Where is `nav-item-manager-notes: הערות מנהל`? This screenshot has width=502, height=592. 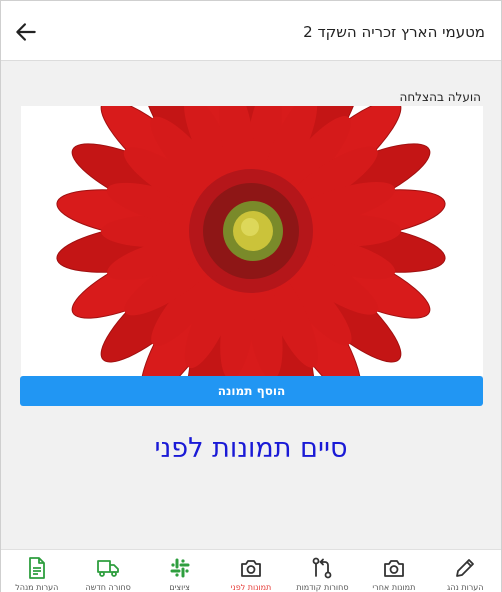
nav-item-manager-notes: הערות מנהל is located at coordinates (36, 571).